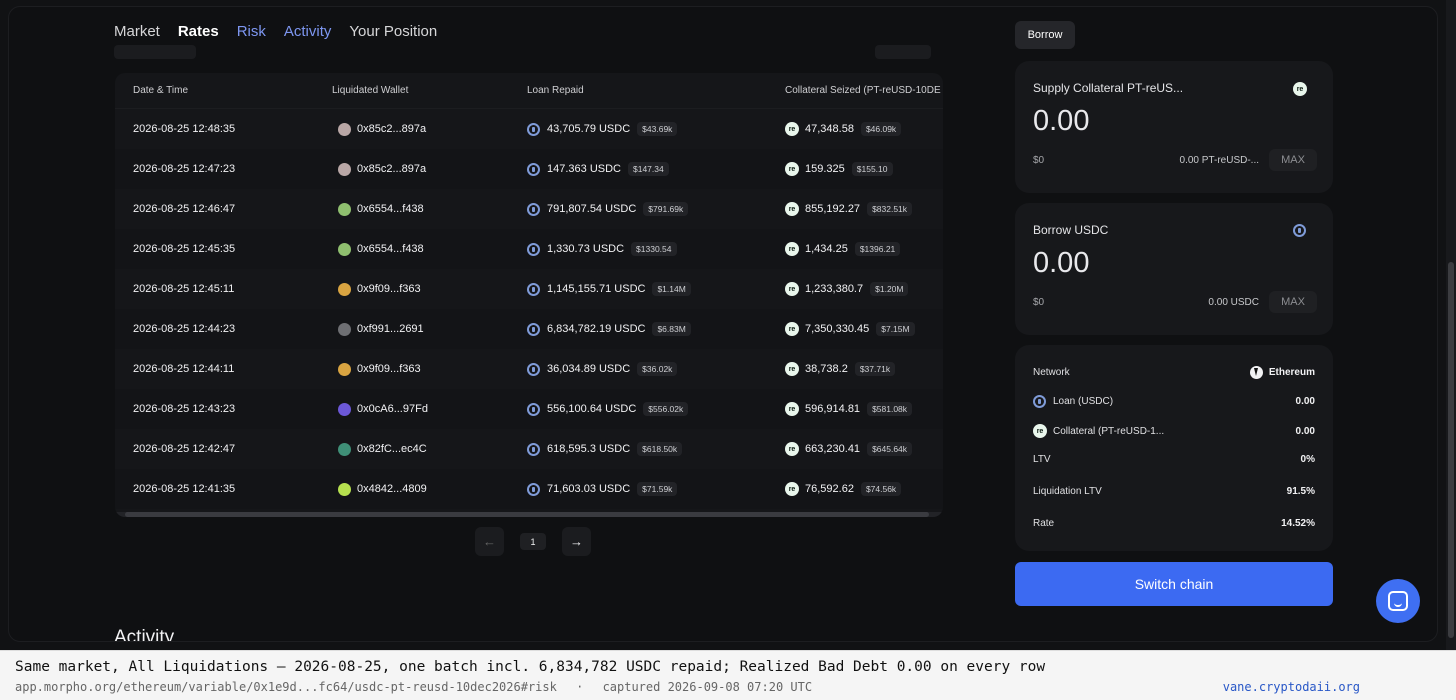 This screenshot has height=700, width=1456. Describe the element at coordinates (392, 489) in the screenshot. I see `wallet-address: 0x4842...4809` at that location.